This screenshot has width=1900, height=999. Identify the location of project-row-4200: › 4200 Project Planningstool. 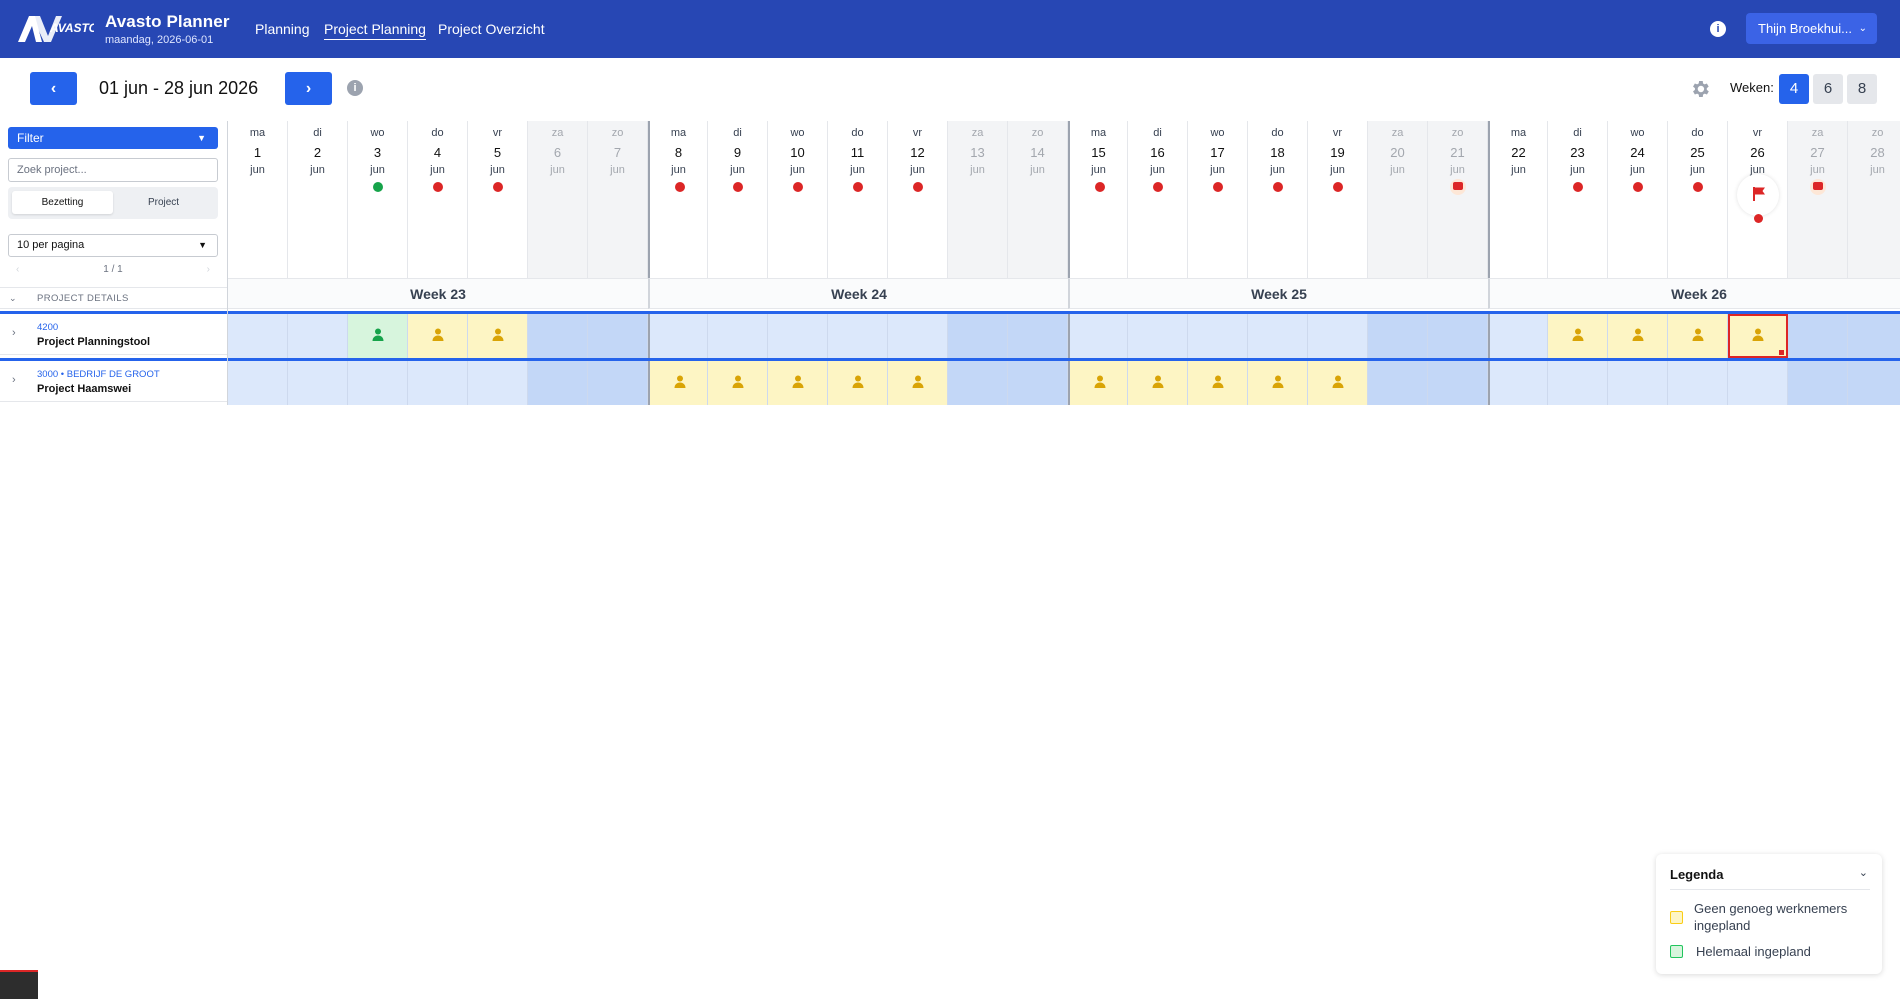
(113, 333).